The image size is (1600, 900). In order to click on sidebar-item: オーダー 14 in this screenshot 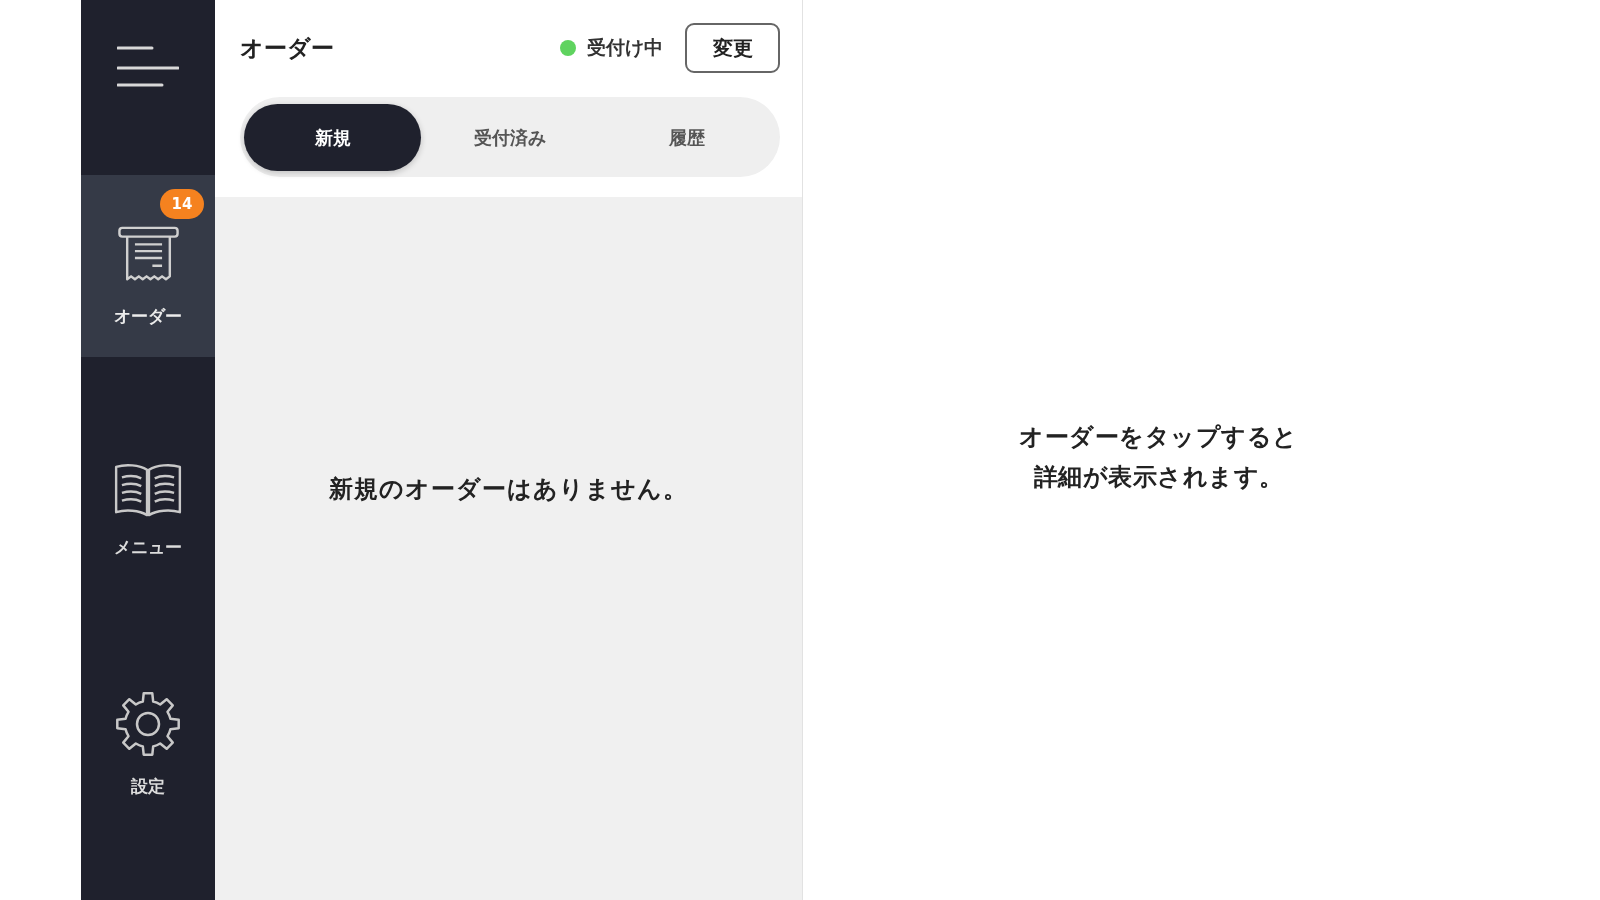, I will do `click(148, 266)`.